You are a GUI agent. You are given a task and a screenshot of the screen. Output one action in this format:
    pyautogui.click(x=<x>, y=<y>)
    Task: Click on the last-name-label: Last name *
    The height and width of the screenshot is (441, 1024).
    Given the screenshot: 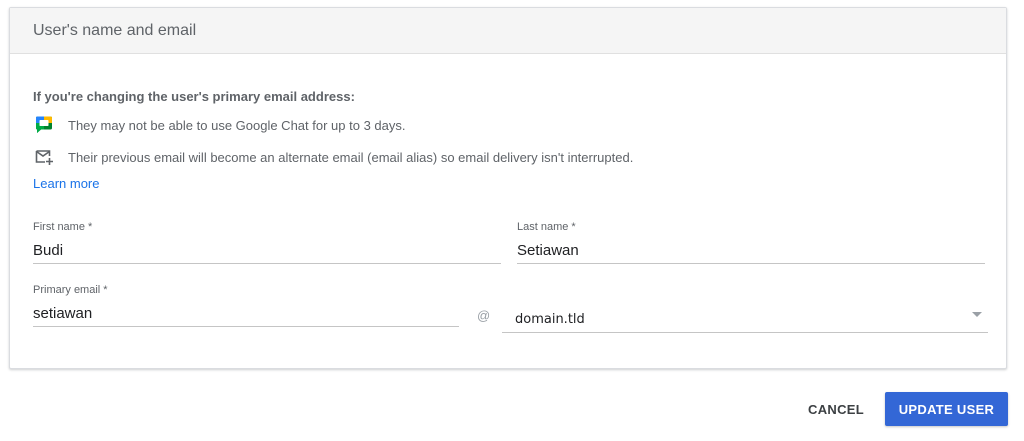 What is the action you would take?
    pyautogui.click(x=546, y=227)
    